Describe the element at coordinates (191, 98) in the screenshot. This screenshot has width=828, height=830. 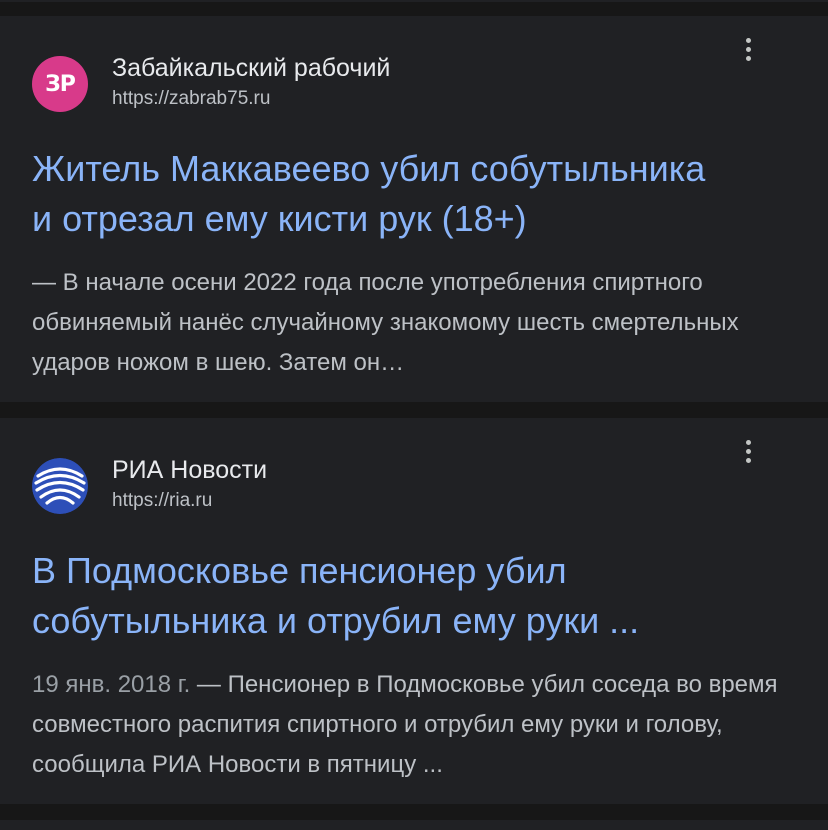
I see `source-url: https://zabrab75.ru` at that location.